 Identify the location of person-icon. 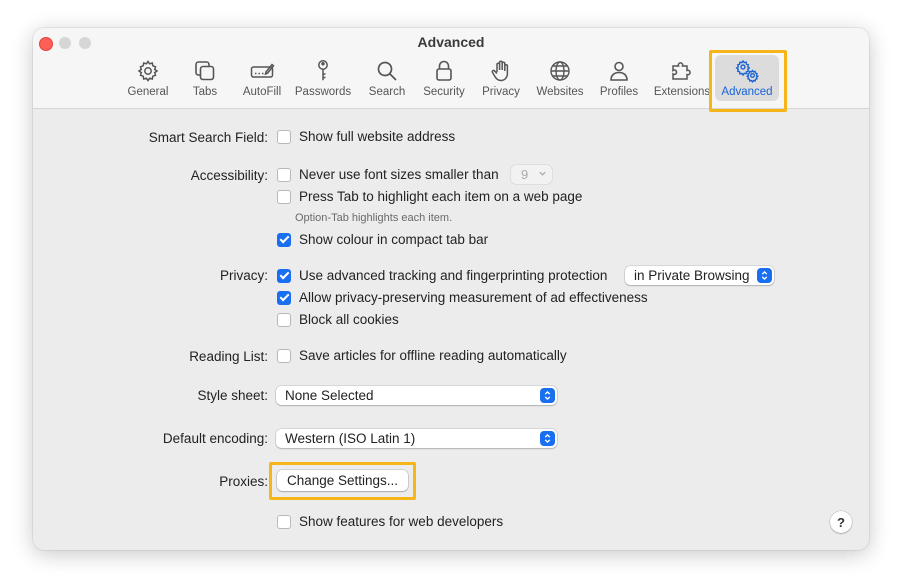
(619, 71).